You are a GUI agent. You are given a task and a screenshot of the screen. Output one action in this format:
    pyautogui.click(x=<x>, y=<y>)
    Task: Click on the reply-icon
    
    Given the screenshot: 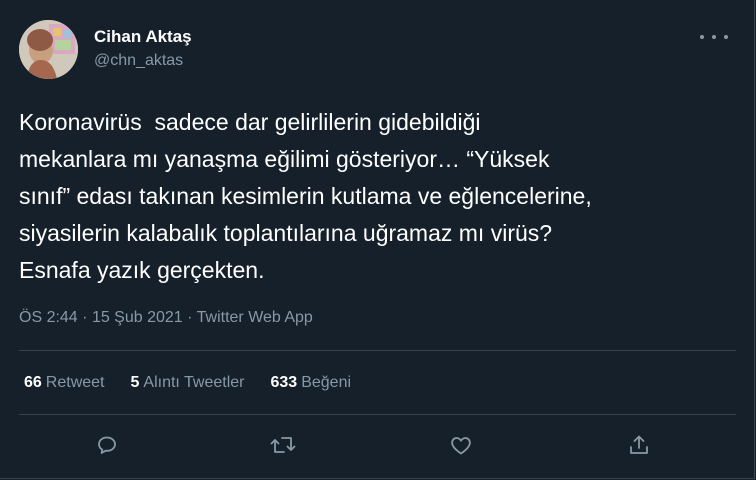 What is the action you would take?
    pyautogui.click(x=107, y=445)
    